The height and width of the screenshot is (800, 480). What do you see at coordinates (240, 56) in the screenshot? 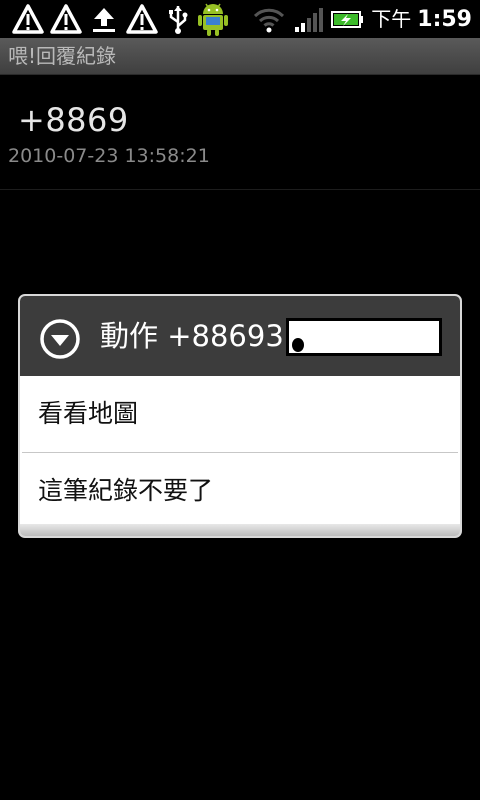
I see `title-bar: 喂!回覆紀錄` at bounding box center [240, 56].